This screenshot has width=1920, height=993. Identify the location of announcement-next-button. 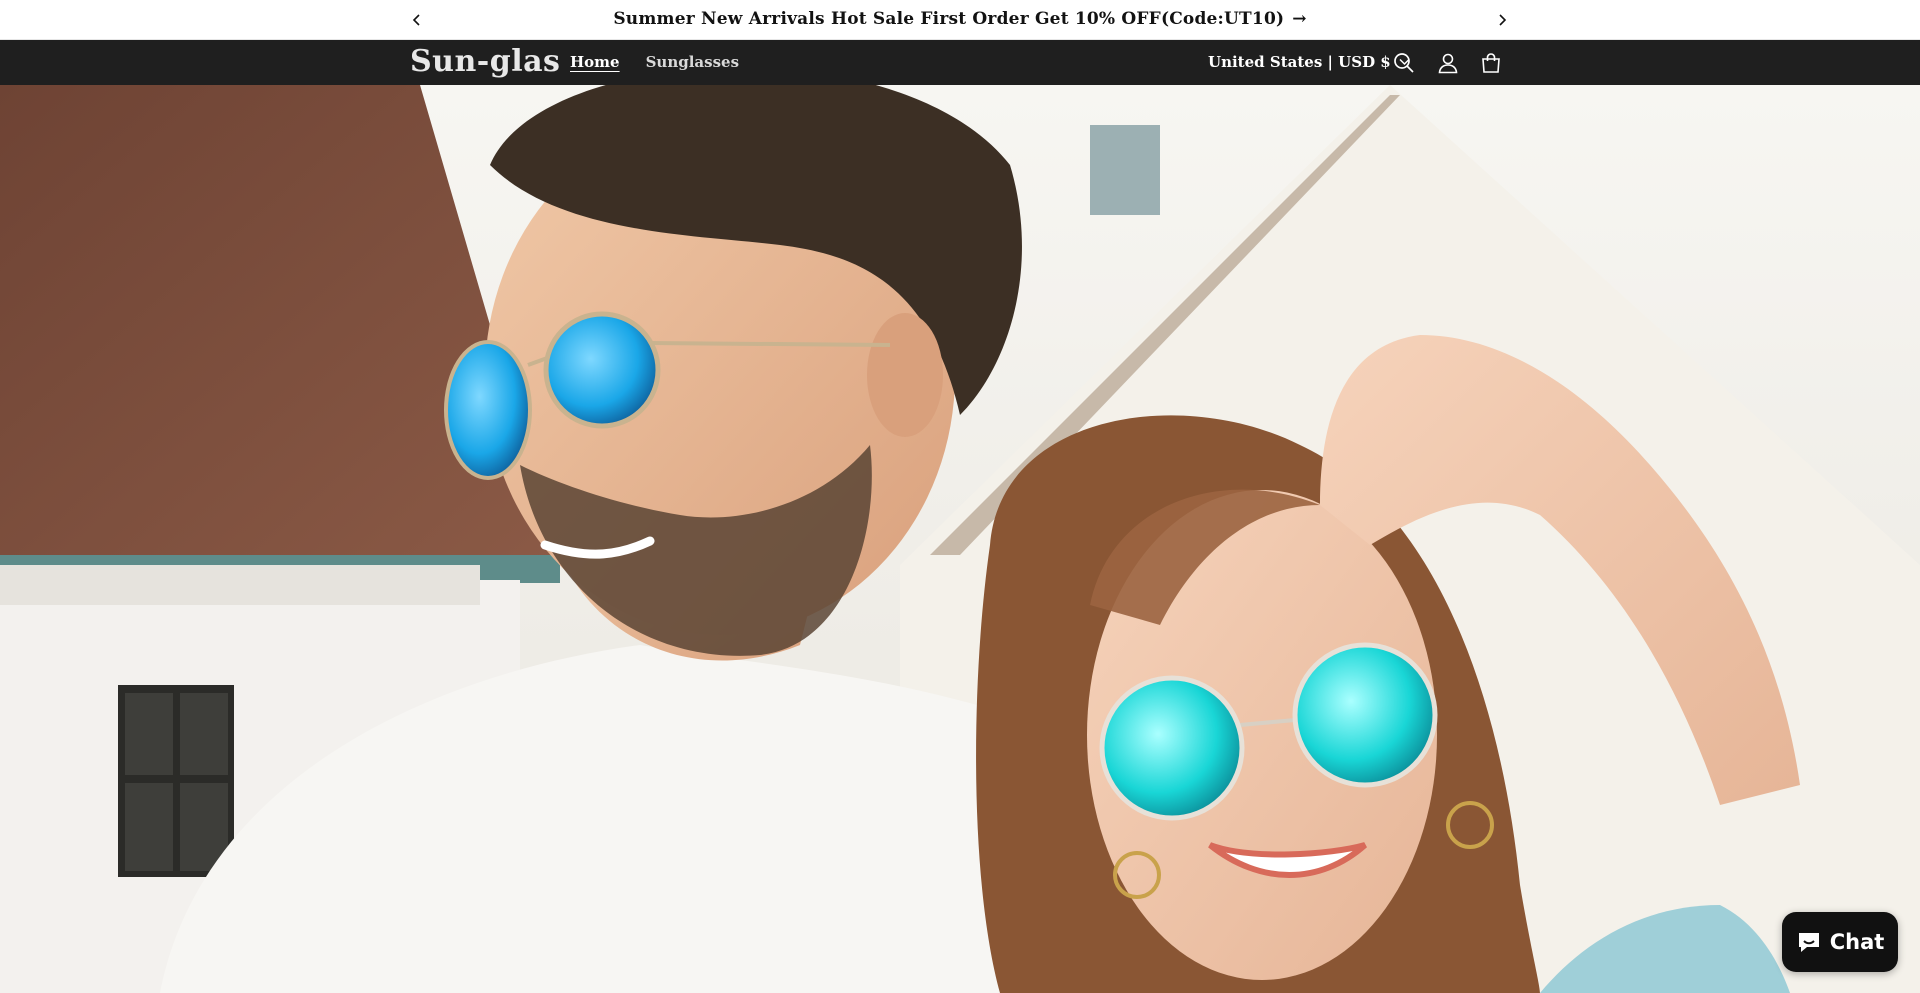
(1502, 20).